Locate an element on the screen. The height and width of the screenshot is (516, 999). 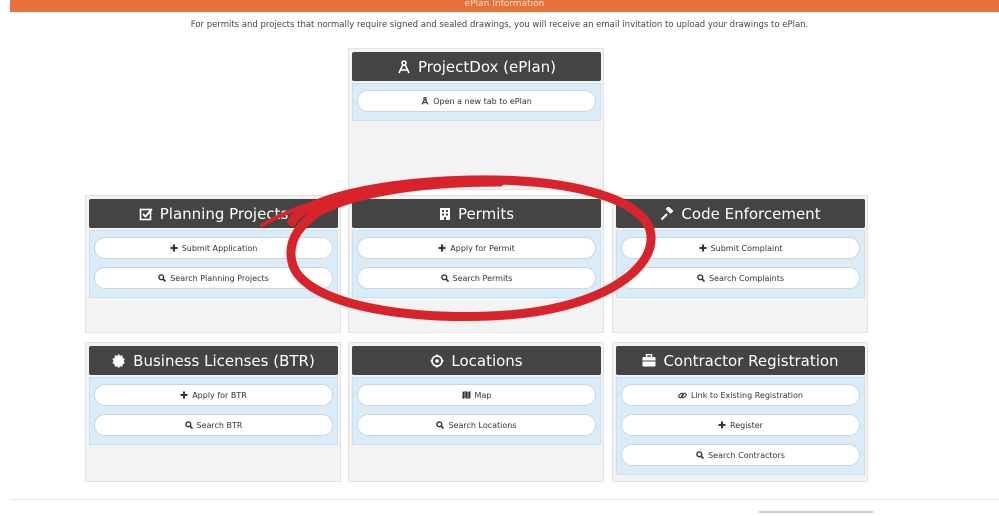
building-icon is located at coordinates (445, 214).